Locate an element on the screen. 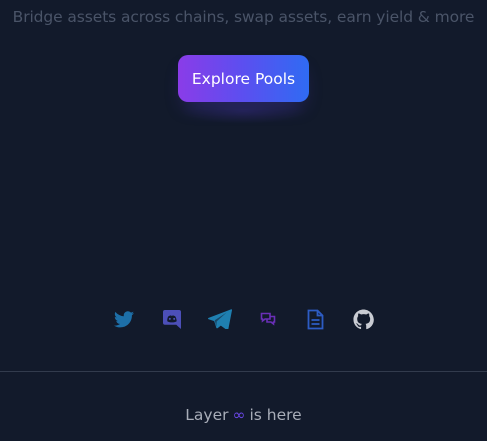 The image size is (487, 441). docs-link is located at coordinates (316, 319).